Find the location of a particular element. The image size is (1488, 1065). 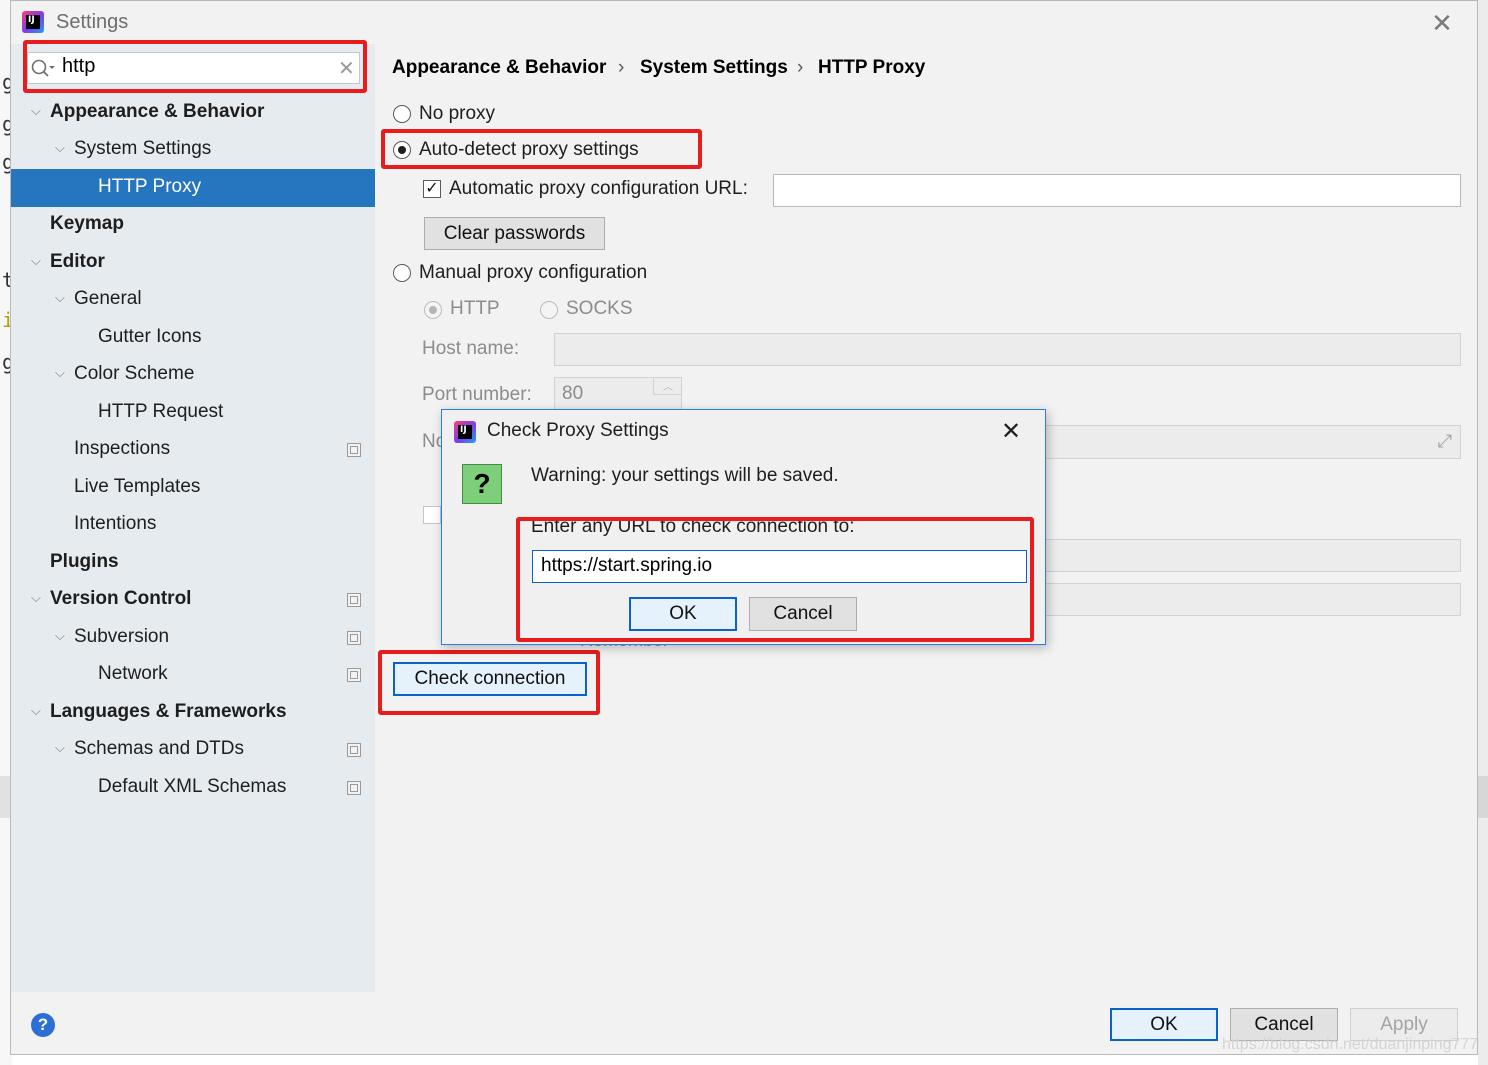

host-name-label: Host name: is located at coordinates (471, 348).